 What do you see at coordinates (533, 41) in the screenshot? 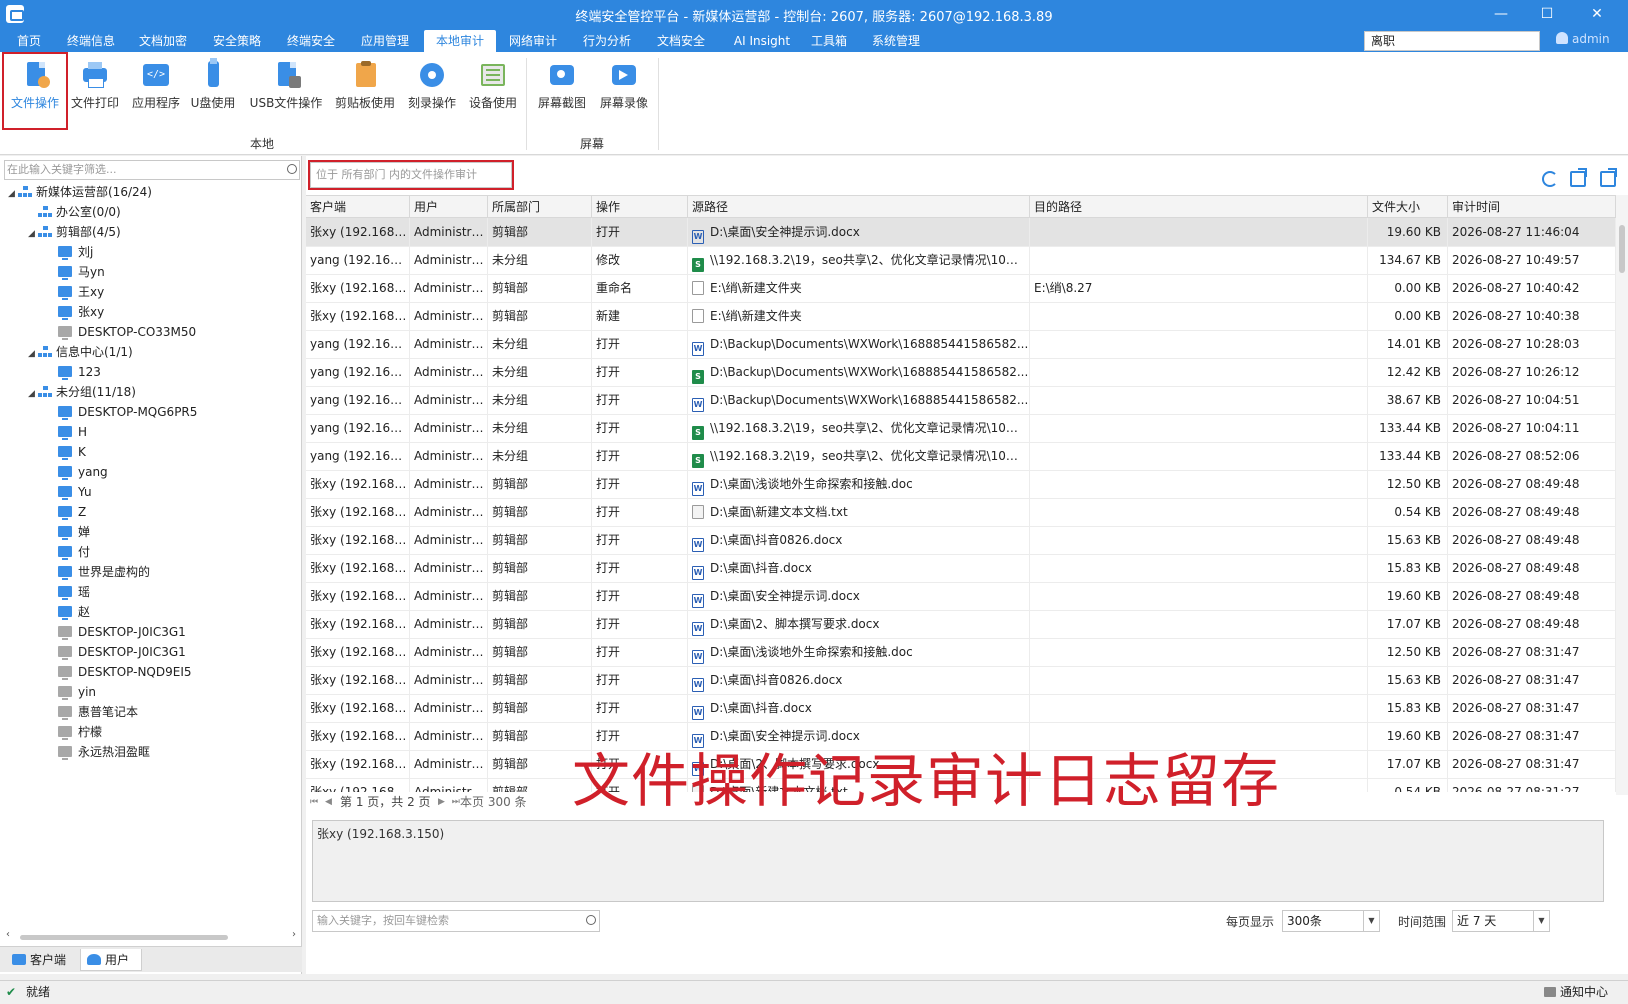
I see `menu-item-network-audit: 网络审计` at bounding box center [533, 41].